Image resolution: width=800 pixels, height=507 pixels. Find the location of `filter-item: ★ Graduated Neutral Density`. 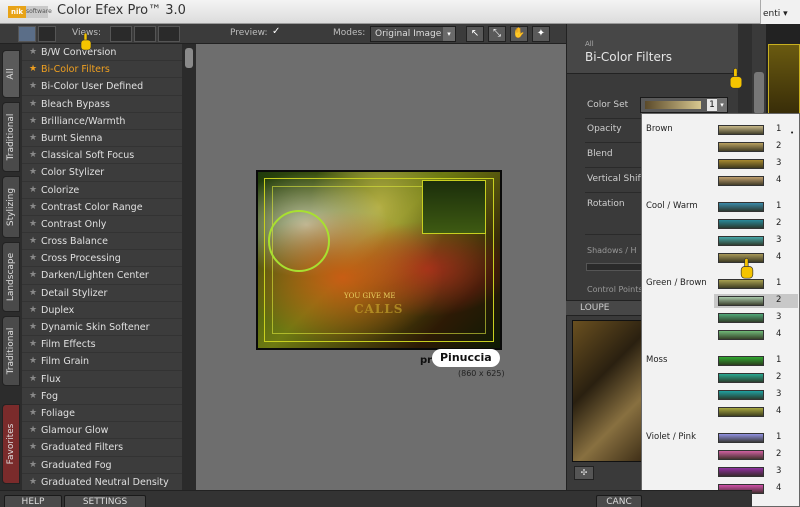

filter-item: ★ Graduated Neutral Density is located at coordinates (102, 482).